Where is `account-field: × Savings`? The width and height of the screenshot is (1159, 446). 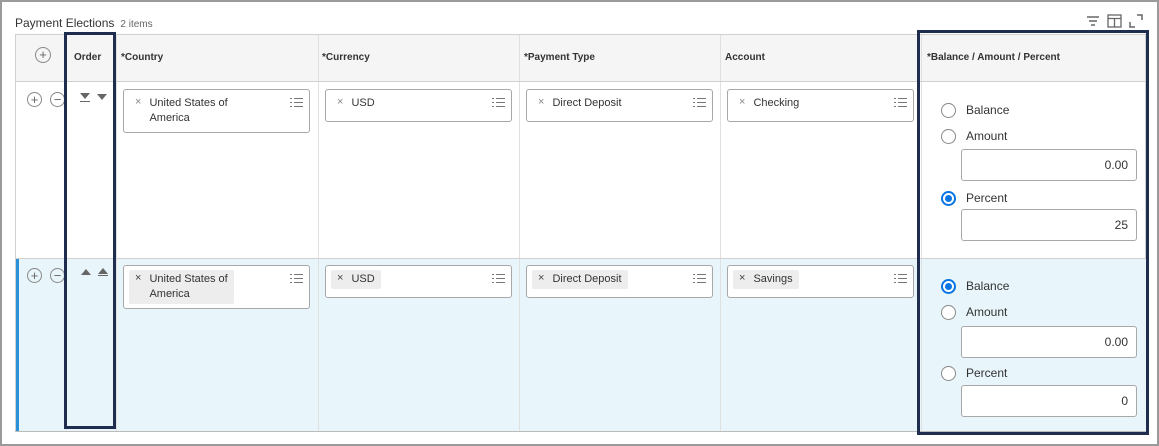
account-field: × Savings is located at coordinates (820, 281).